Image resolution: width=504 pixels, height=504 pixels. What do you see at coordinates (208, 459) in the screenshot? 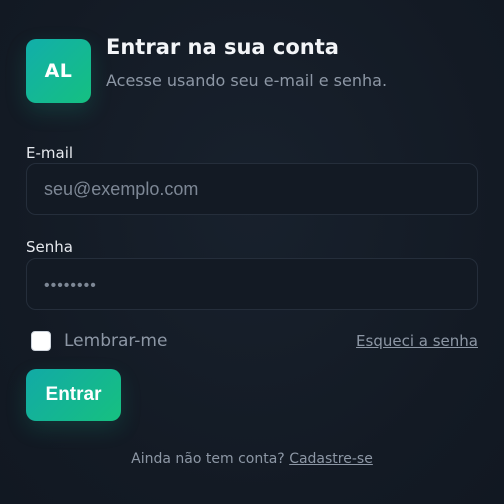
I see `signup-prompt-text: Ainda não tem conta?` at bounding box center [208, 459].